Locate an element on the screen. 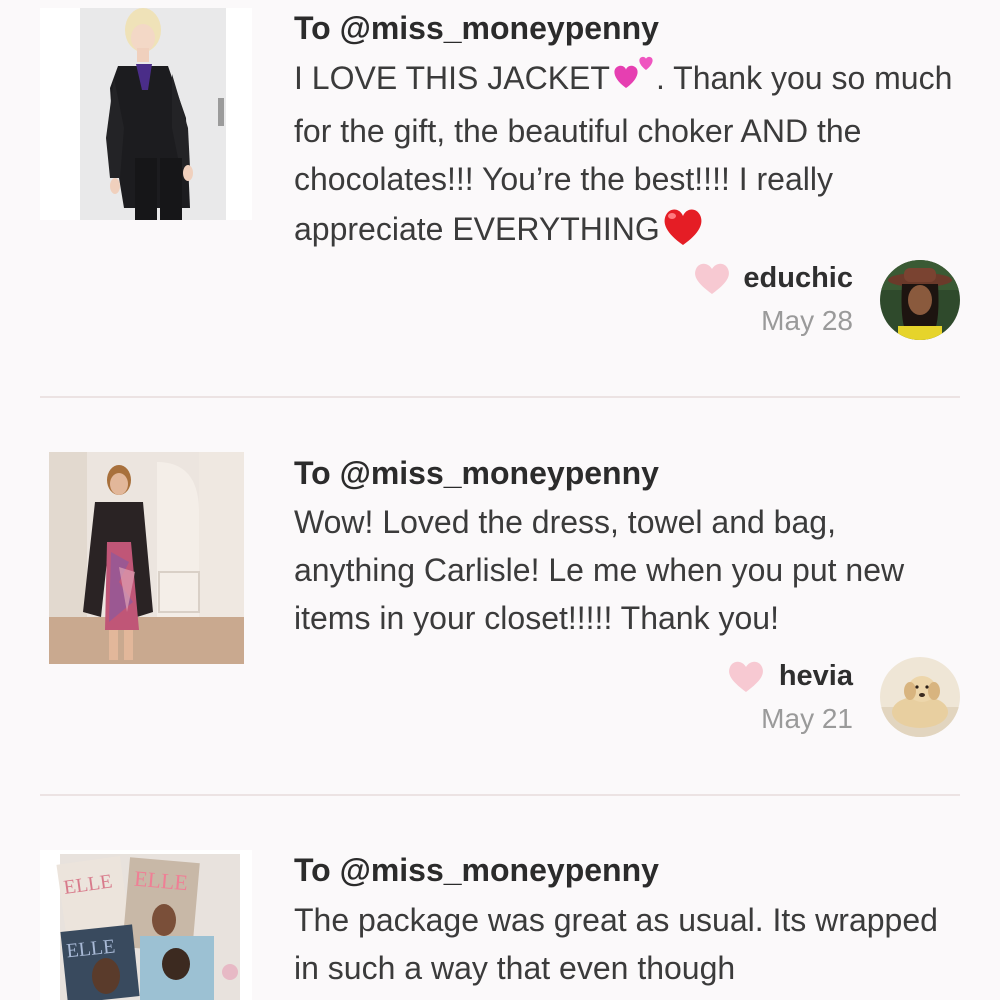 The height and width of the screenshot is (1000, 1000). svg-text: ELLE is located at coordinates (161, 881).